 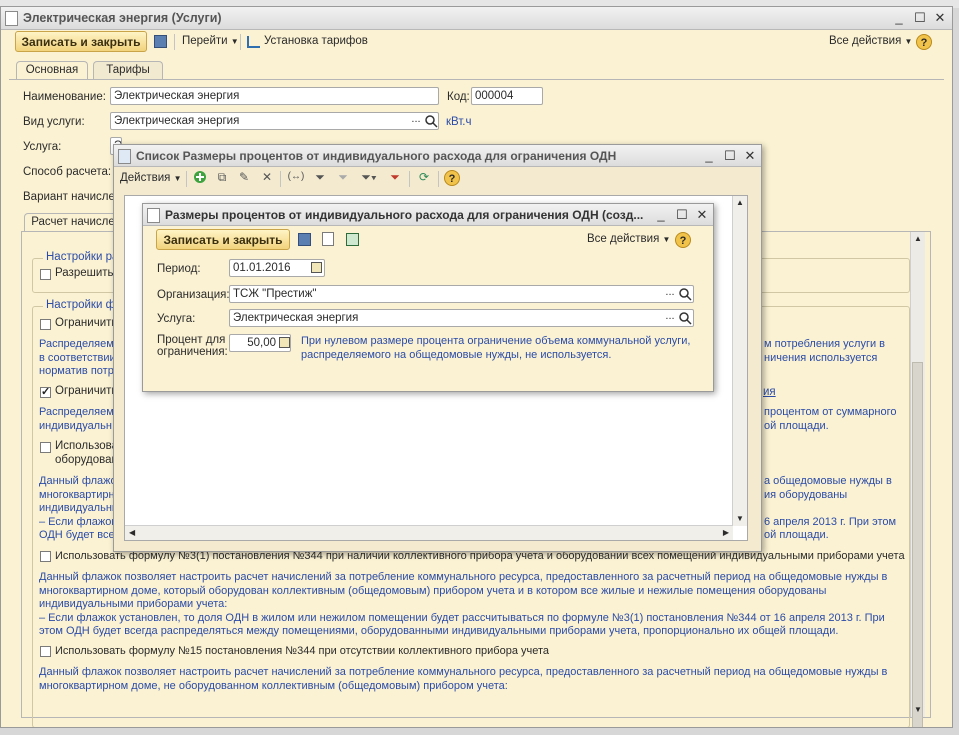 What do you see at coordinates (796, 425) in the screenshot?
I see `desc2-right-line: ой площади.` at bounding box center [796, 425].